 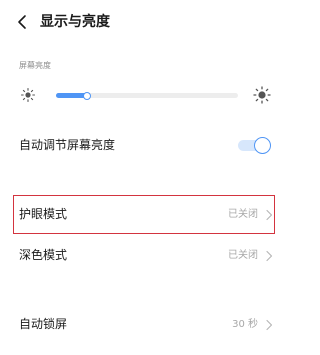 I want to click on header-bar: 显示与亮度, so click(x=143, y=22).